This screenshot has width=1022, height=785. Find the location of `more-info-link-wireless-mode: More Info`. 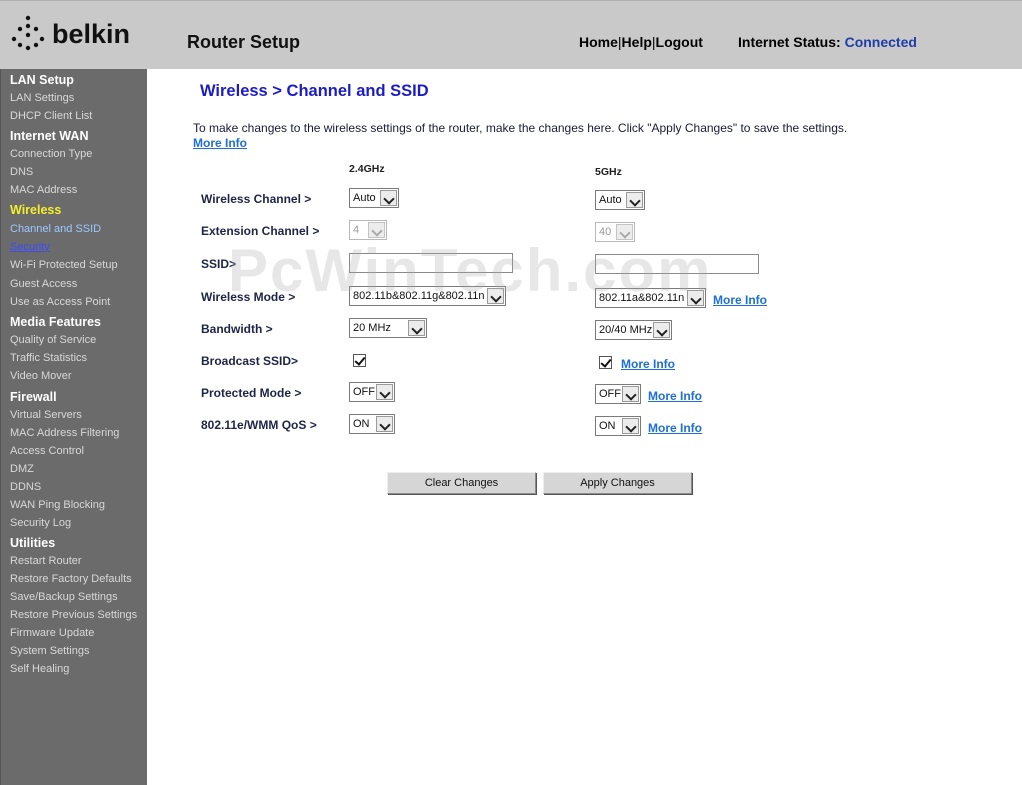

more-info-link-wireless-mode: More Info is located at coordinates (740, 300).